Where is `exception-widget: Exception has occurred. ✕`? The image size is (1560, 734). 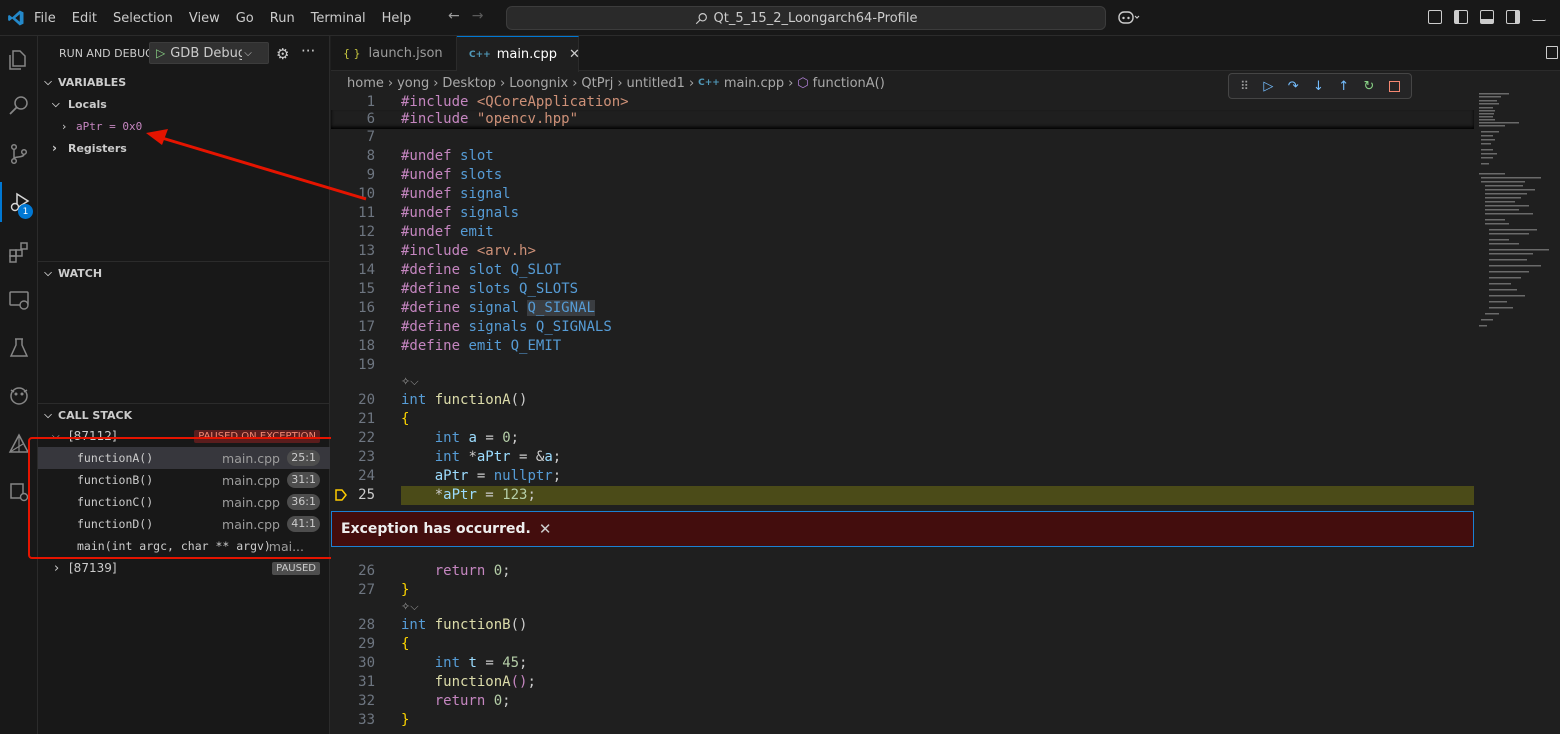
exception-widget: Exception has occurred. ✕ is located at coordinates (902, 529).